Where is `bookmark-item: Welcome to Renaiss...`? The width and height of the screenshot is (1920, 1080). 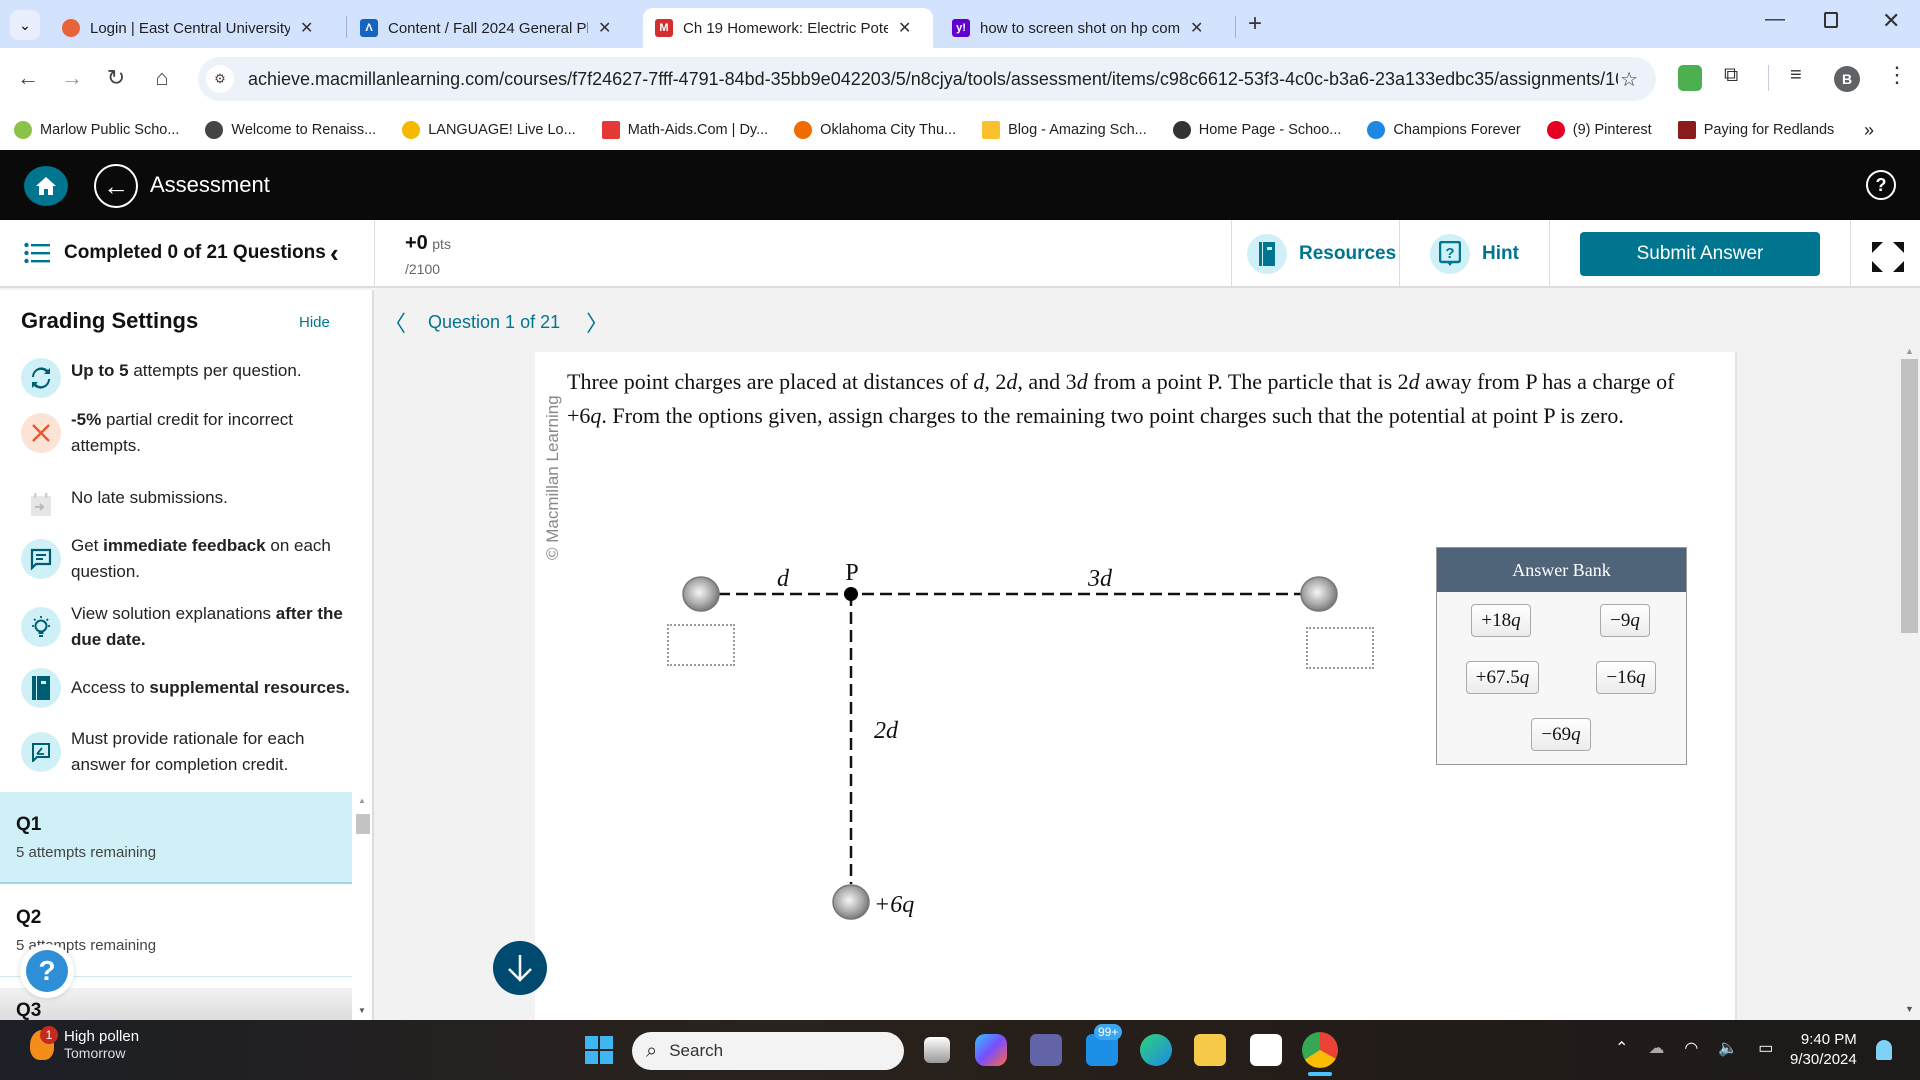 bookmark-item: Welcome to Renaiss... is located at coordinates (290, 130).